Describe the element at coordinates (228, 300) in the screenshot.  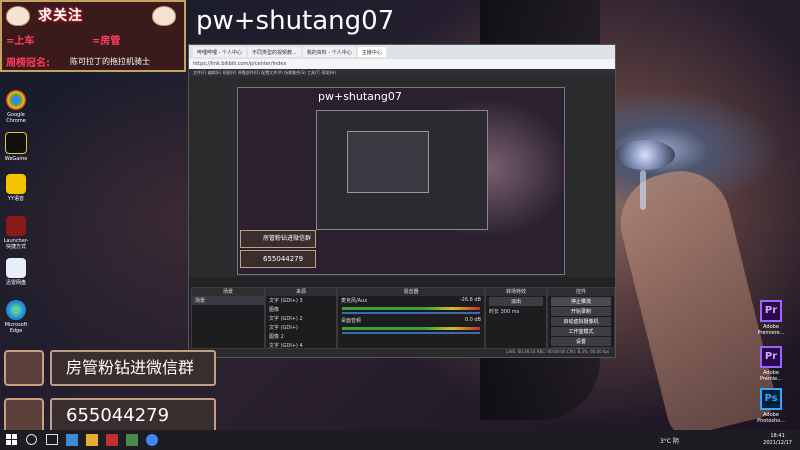
I see `scene-item: 场景` at that location.